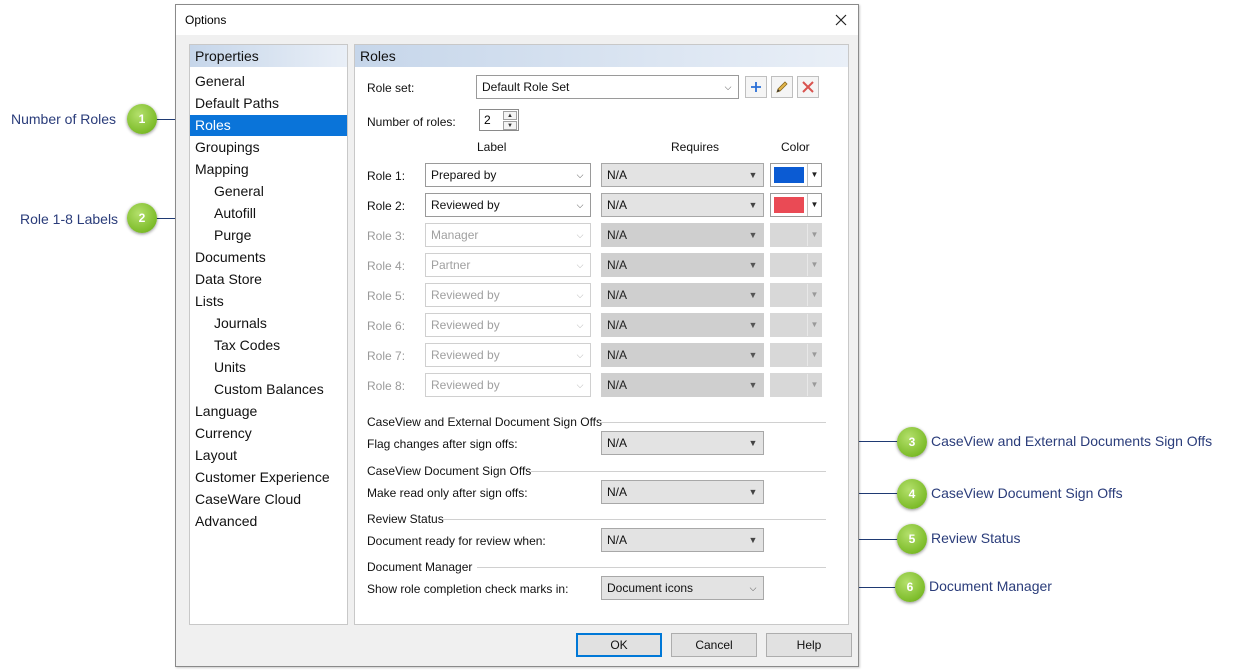  Describe the element at coordinates (268, 103) in the screenshot. I see `properties-item: Default Paths` at that location.